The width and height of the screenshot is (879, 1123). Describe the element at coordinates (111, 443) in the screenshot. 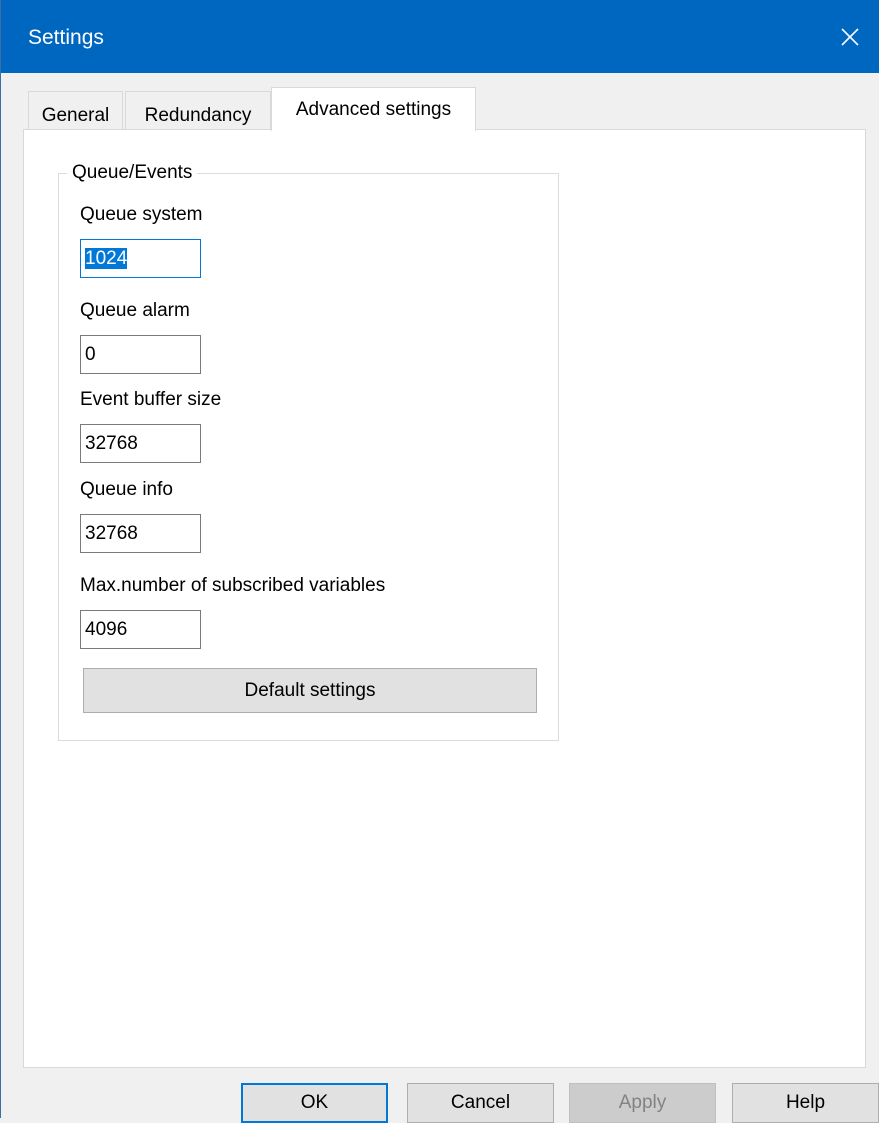

I see `event-buffer-size-value: 32768` at that location.